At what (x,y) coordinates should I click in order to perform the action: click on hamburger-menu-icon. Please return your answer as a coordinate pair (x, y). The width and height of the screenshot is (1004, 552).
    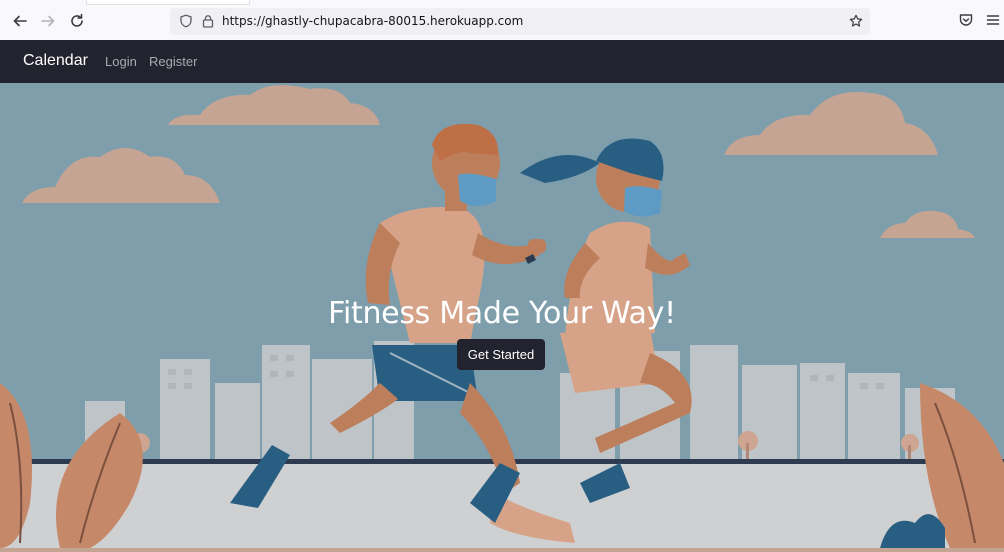
    Looking at the image, I should click on (993, 20).